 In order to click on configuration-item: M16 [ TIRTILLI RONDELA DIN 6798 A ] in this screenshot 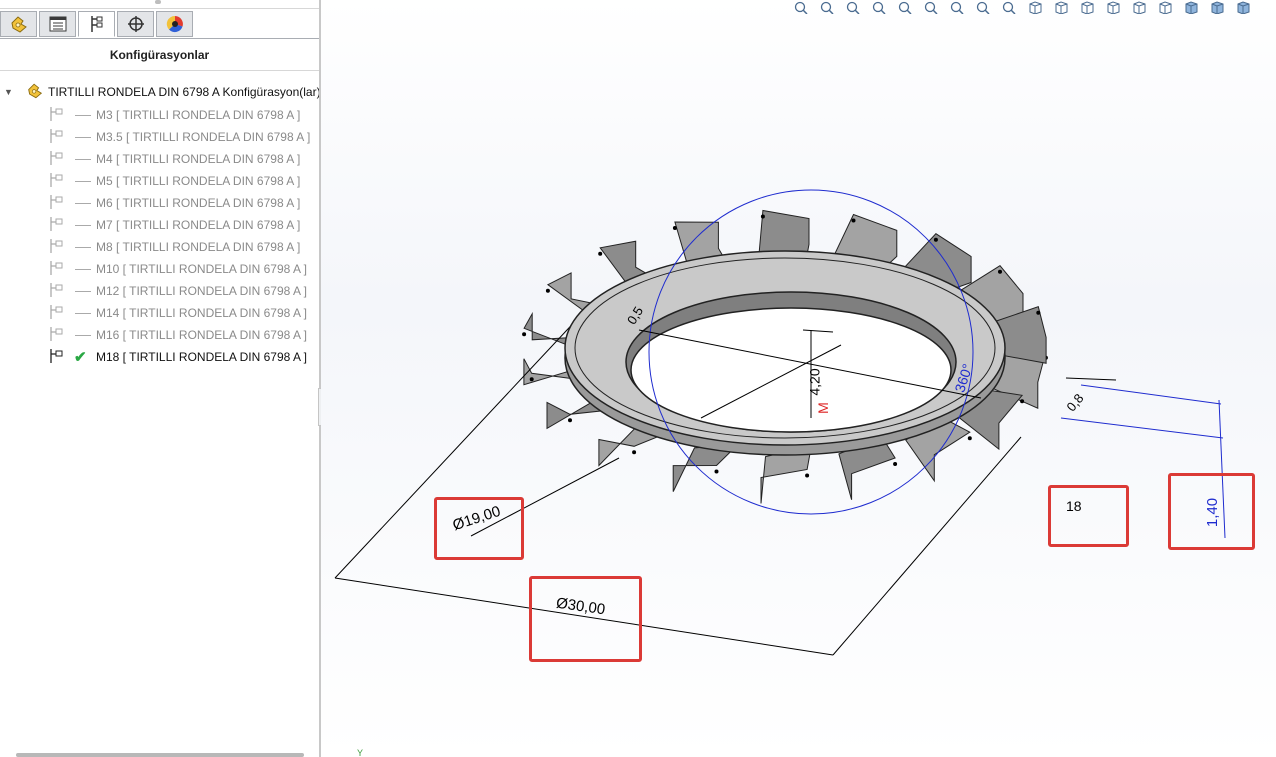, I will do `click(159, 335)`.